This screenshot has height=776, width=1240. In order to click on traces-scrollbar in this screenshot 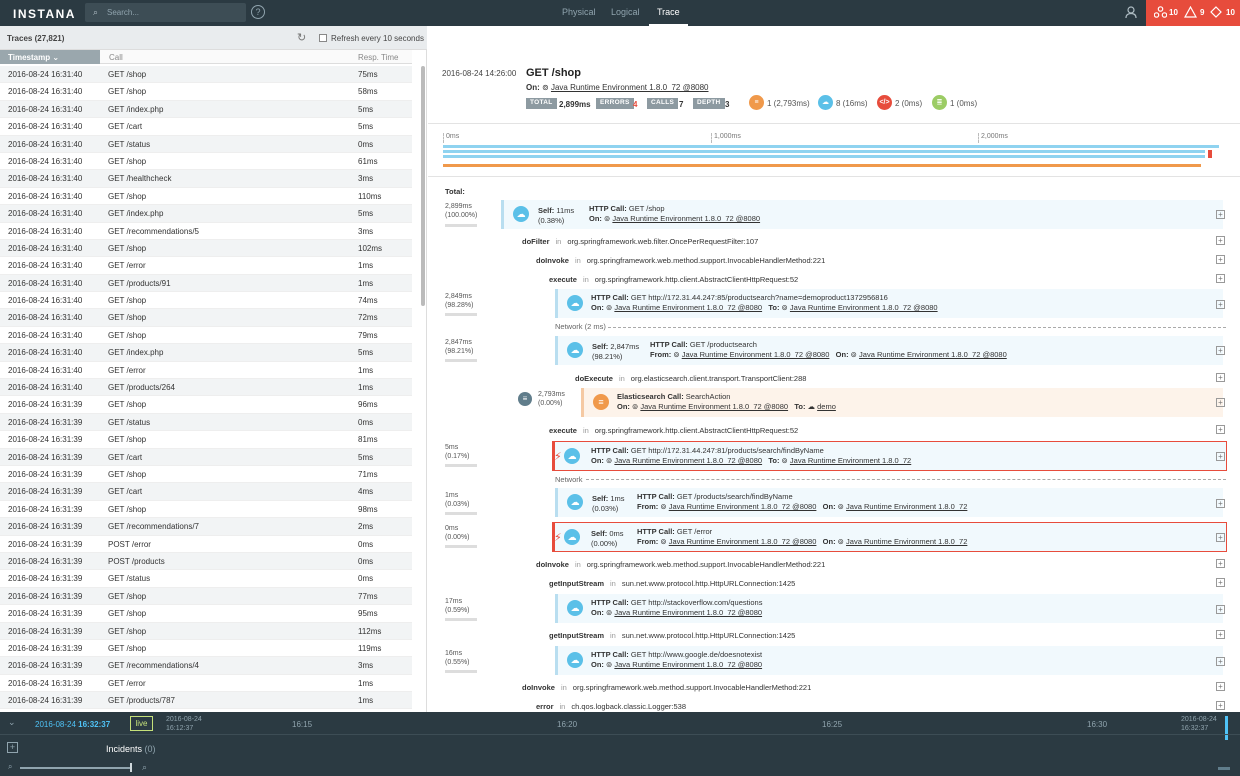, I will do `click(423, 186)`.